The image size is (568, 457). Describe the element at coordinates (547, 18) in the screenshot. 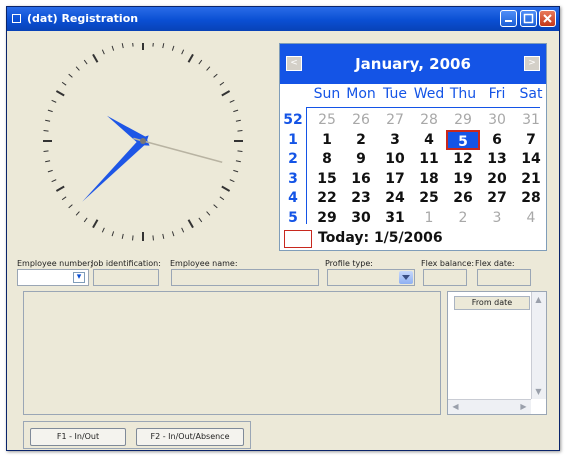

I see `close-button` at that location.